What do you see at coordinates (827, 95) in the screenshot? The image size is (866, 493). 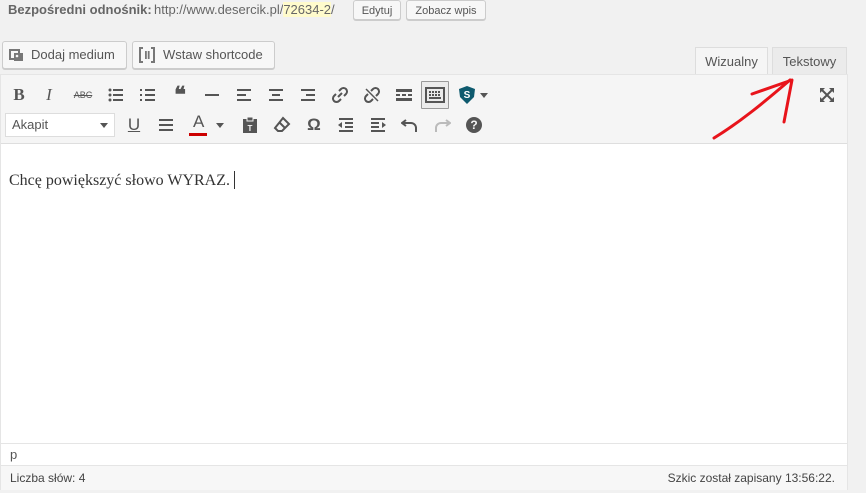 I see `fullscreen-icon` at bounding box center [827, 95].